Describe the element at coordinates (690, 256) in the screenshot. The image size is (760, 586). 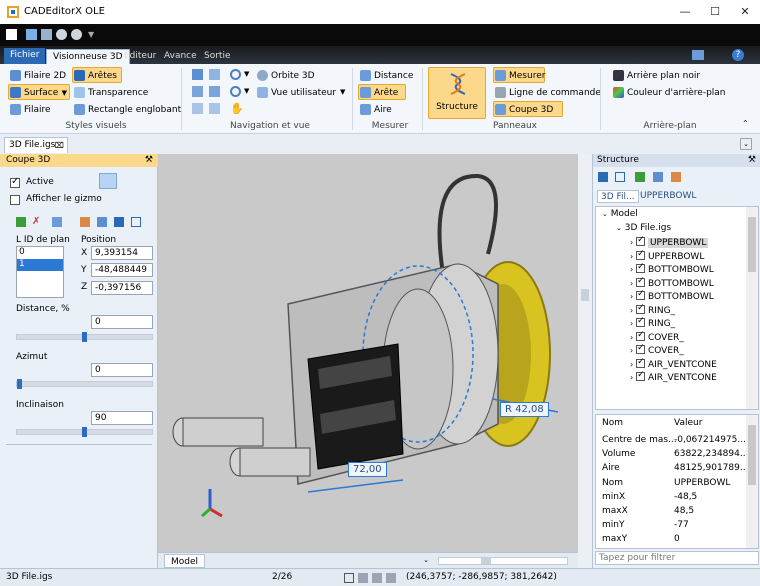
I see `tree-item: › ✓ UPPERBOWL` at that location.